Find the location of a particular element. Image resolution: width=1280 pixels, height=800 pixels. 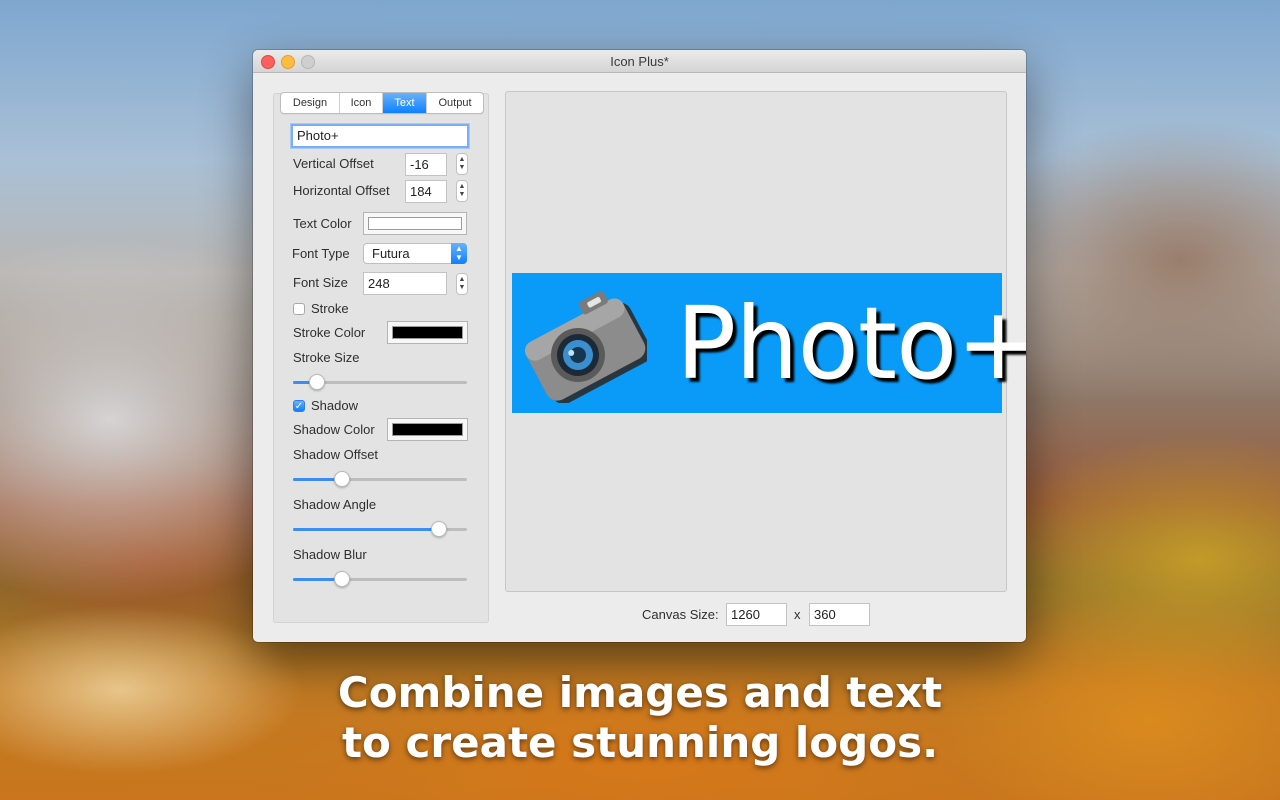

canvas-size-label: Canvas Size: is located at coordinates (680, 614).